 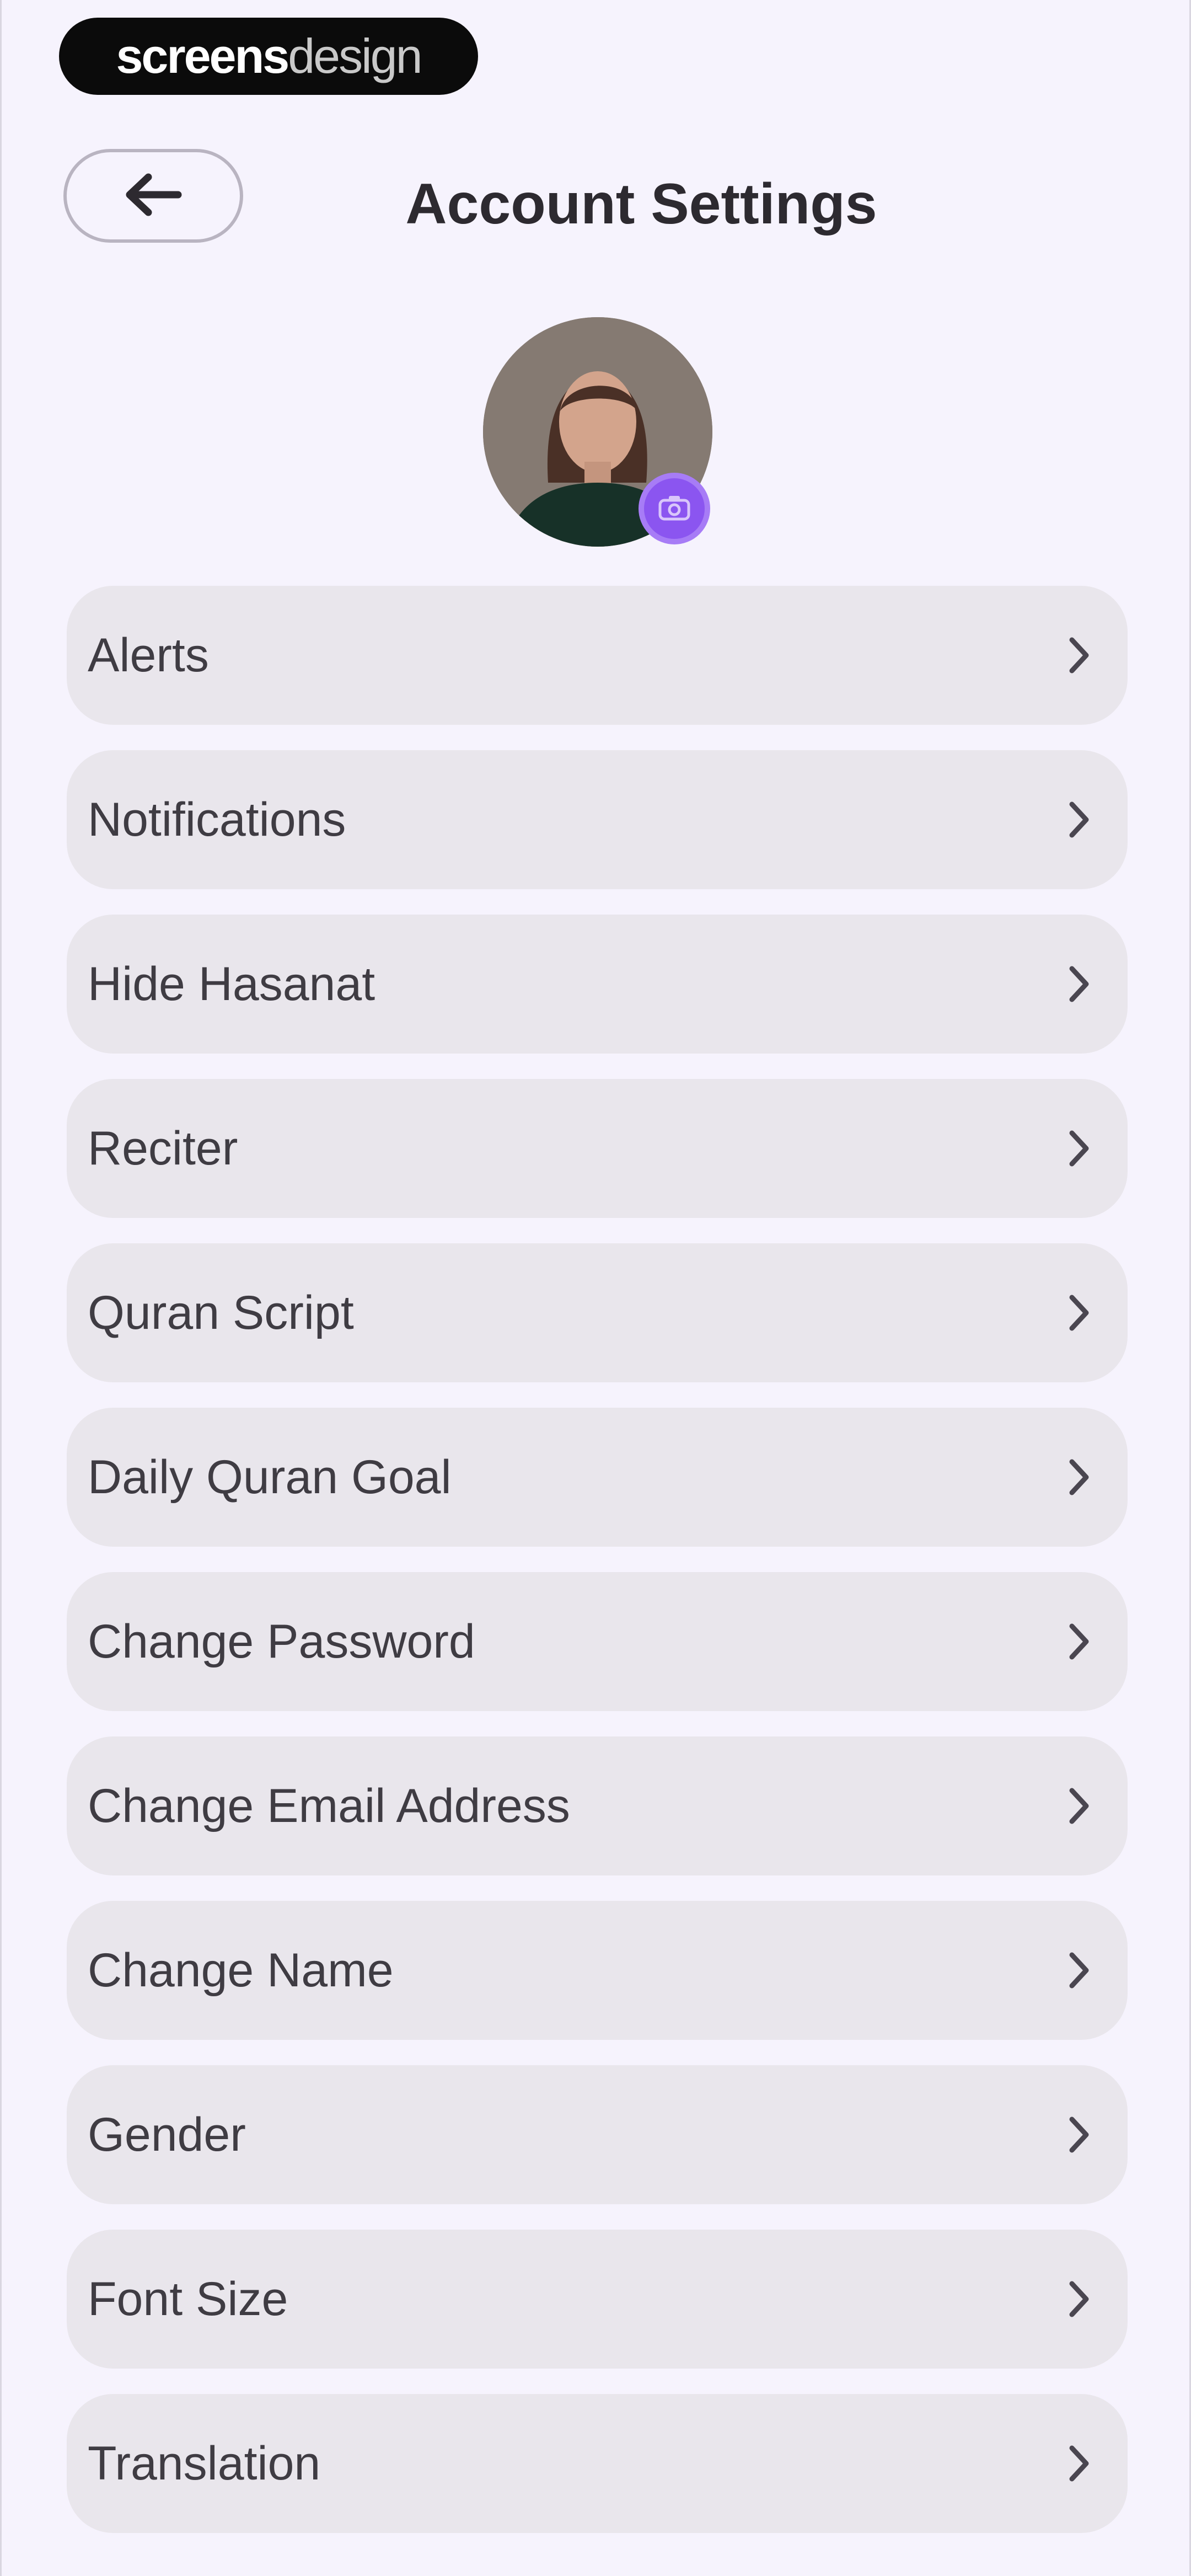 I want to click on arrow-left-icon, so click(x=153, y=196).